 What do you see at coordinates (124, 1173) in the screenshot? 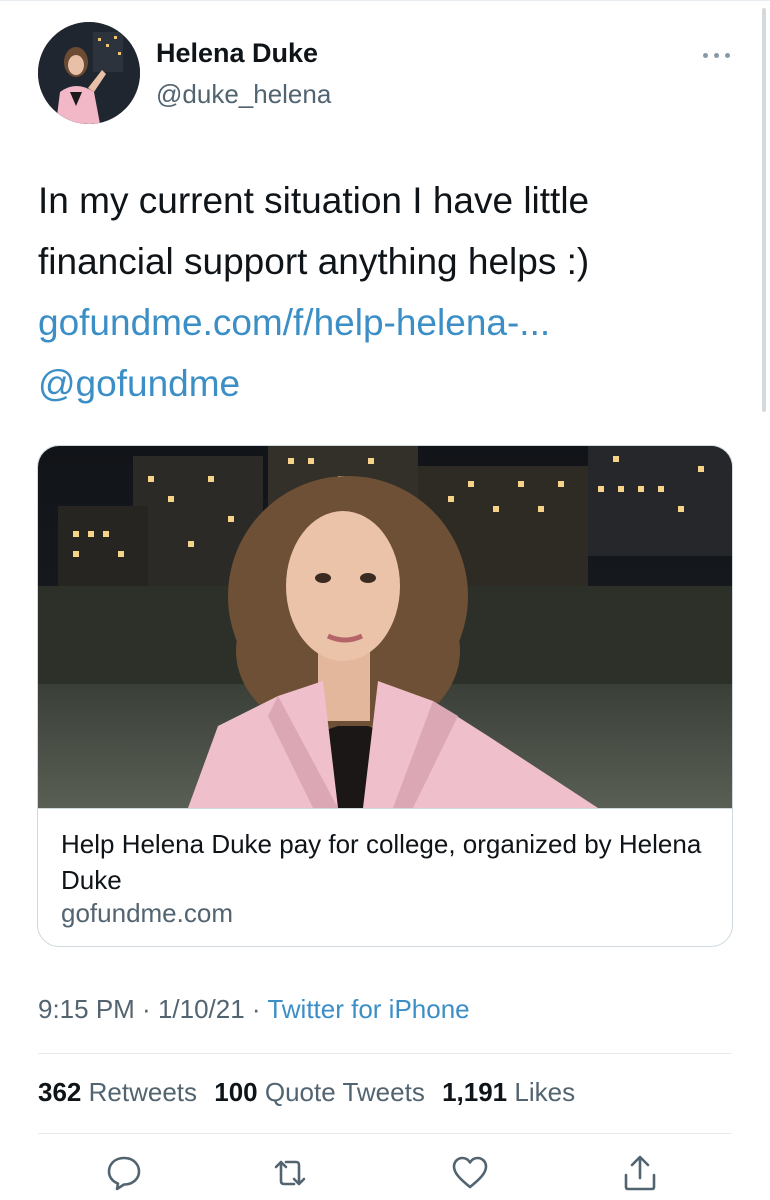
I see `reply-icon` at bounding box center [124, 1173].